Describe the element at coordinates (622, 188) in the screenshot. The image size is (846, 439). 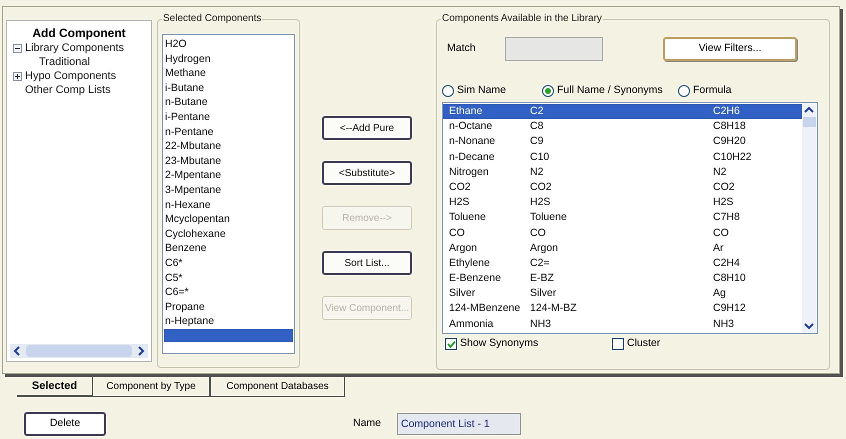
I see `library-row: CO2 CO2 CO2` at that location.